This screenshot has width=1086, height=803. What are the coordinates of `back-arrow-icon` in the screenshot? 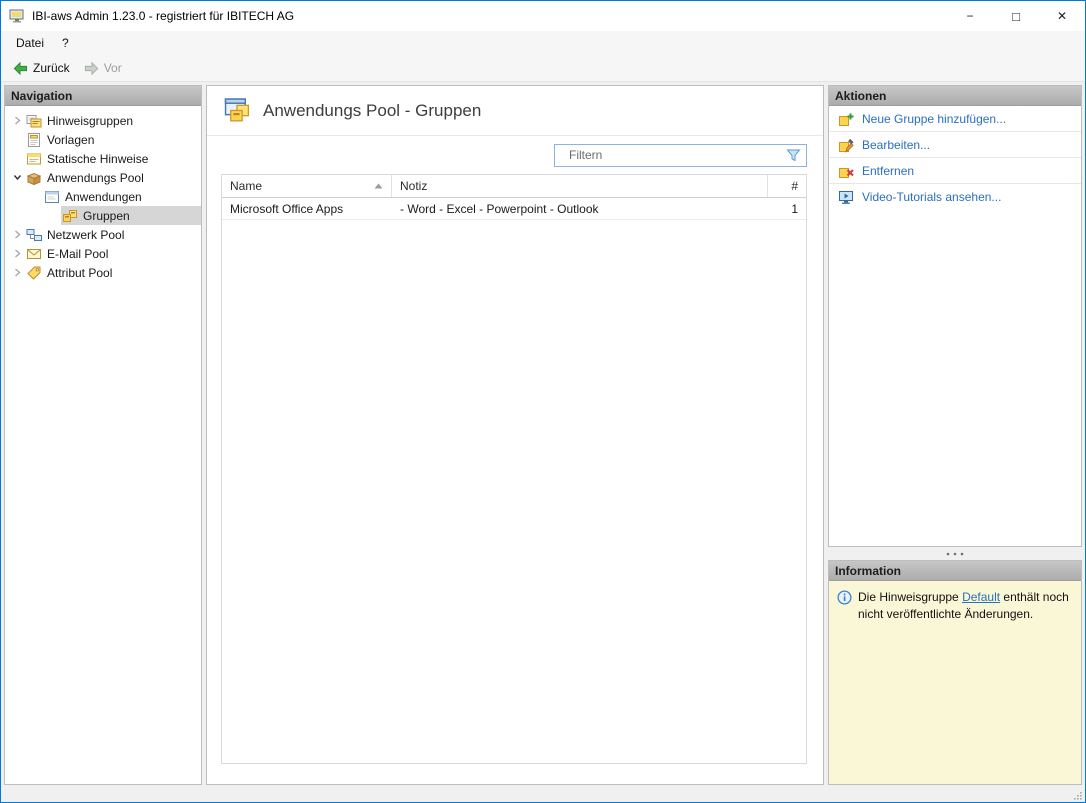 It's located at (20, 68).